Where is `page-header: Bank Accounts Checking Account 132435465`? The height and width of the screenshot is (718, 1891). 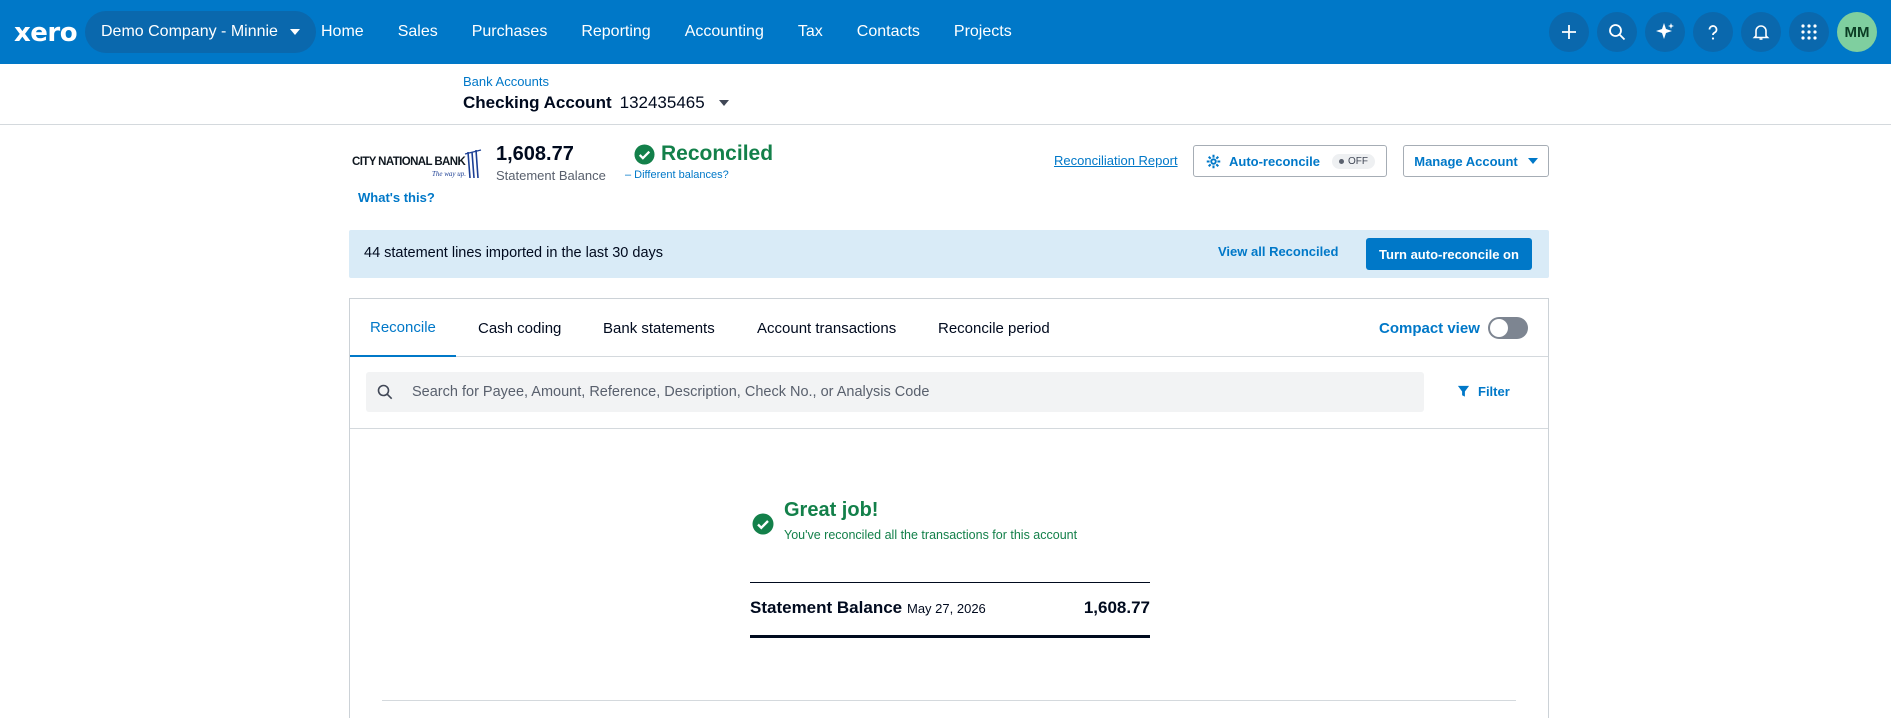
page-header: Bank Accounts Checking Account 132435465 is located at coordinates (945, 94).